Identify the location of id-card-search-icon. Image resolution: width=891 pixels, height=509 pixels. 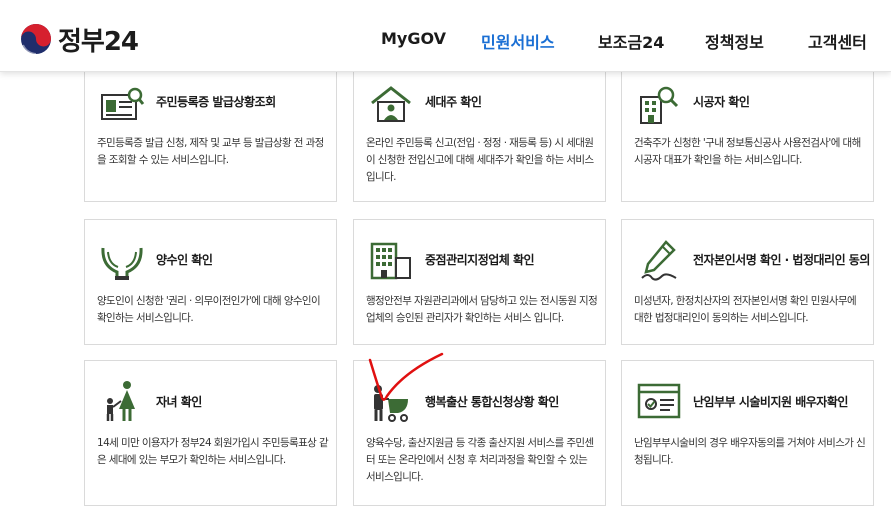
(123, 103).